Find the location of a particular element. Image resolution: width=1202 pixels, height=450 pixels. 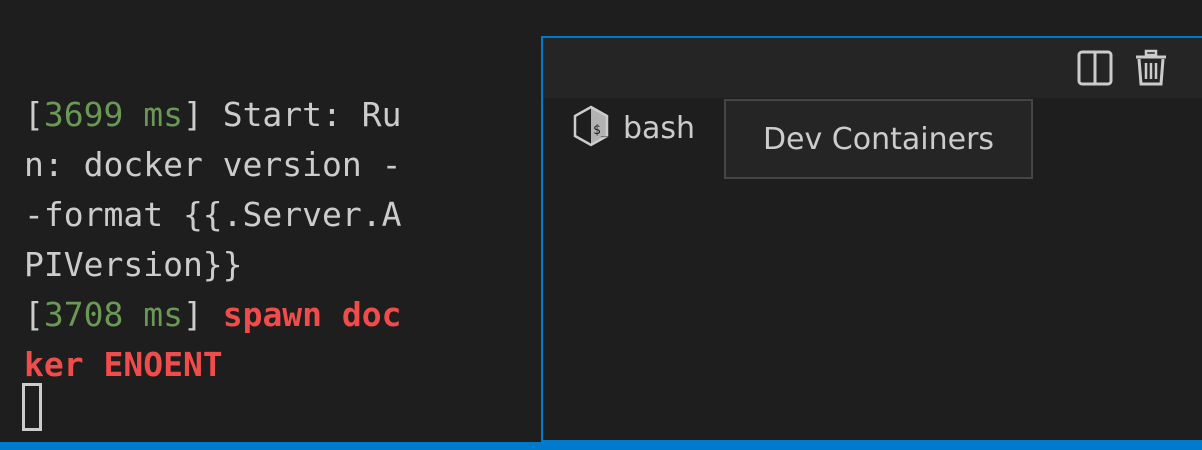

terminal-line: ker ENOENT is located at coordinates (123, 365).